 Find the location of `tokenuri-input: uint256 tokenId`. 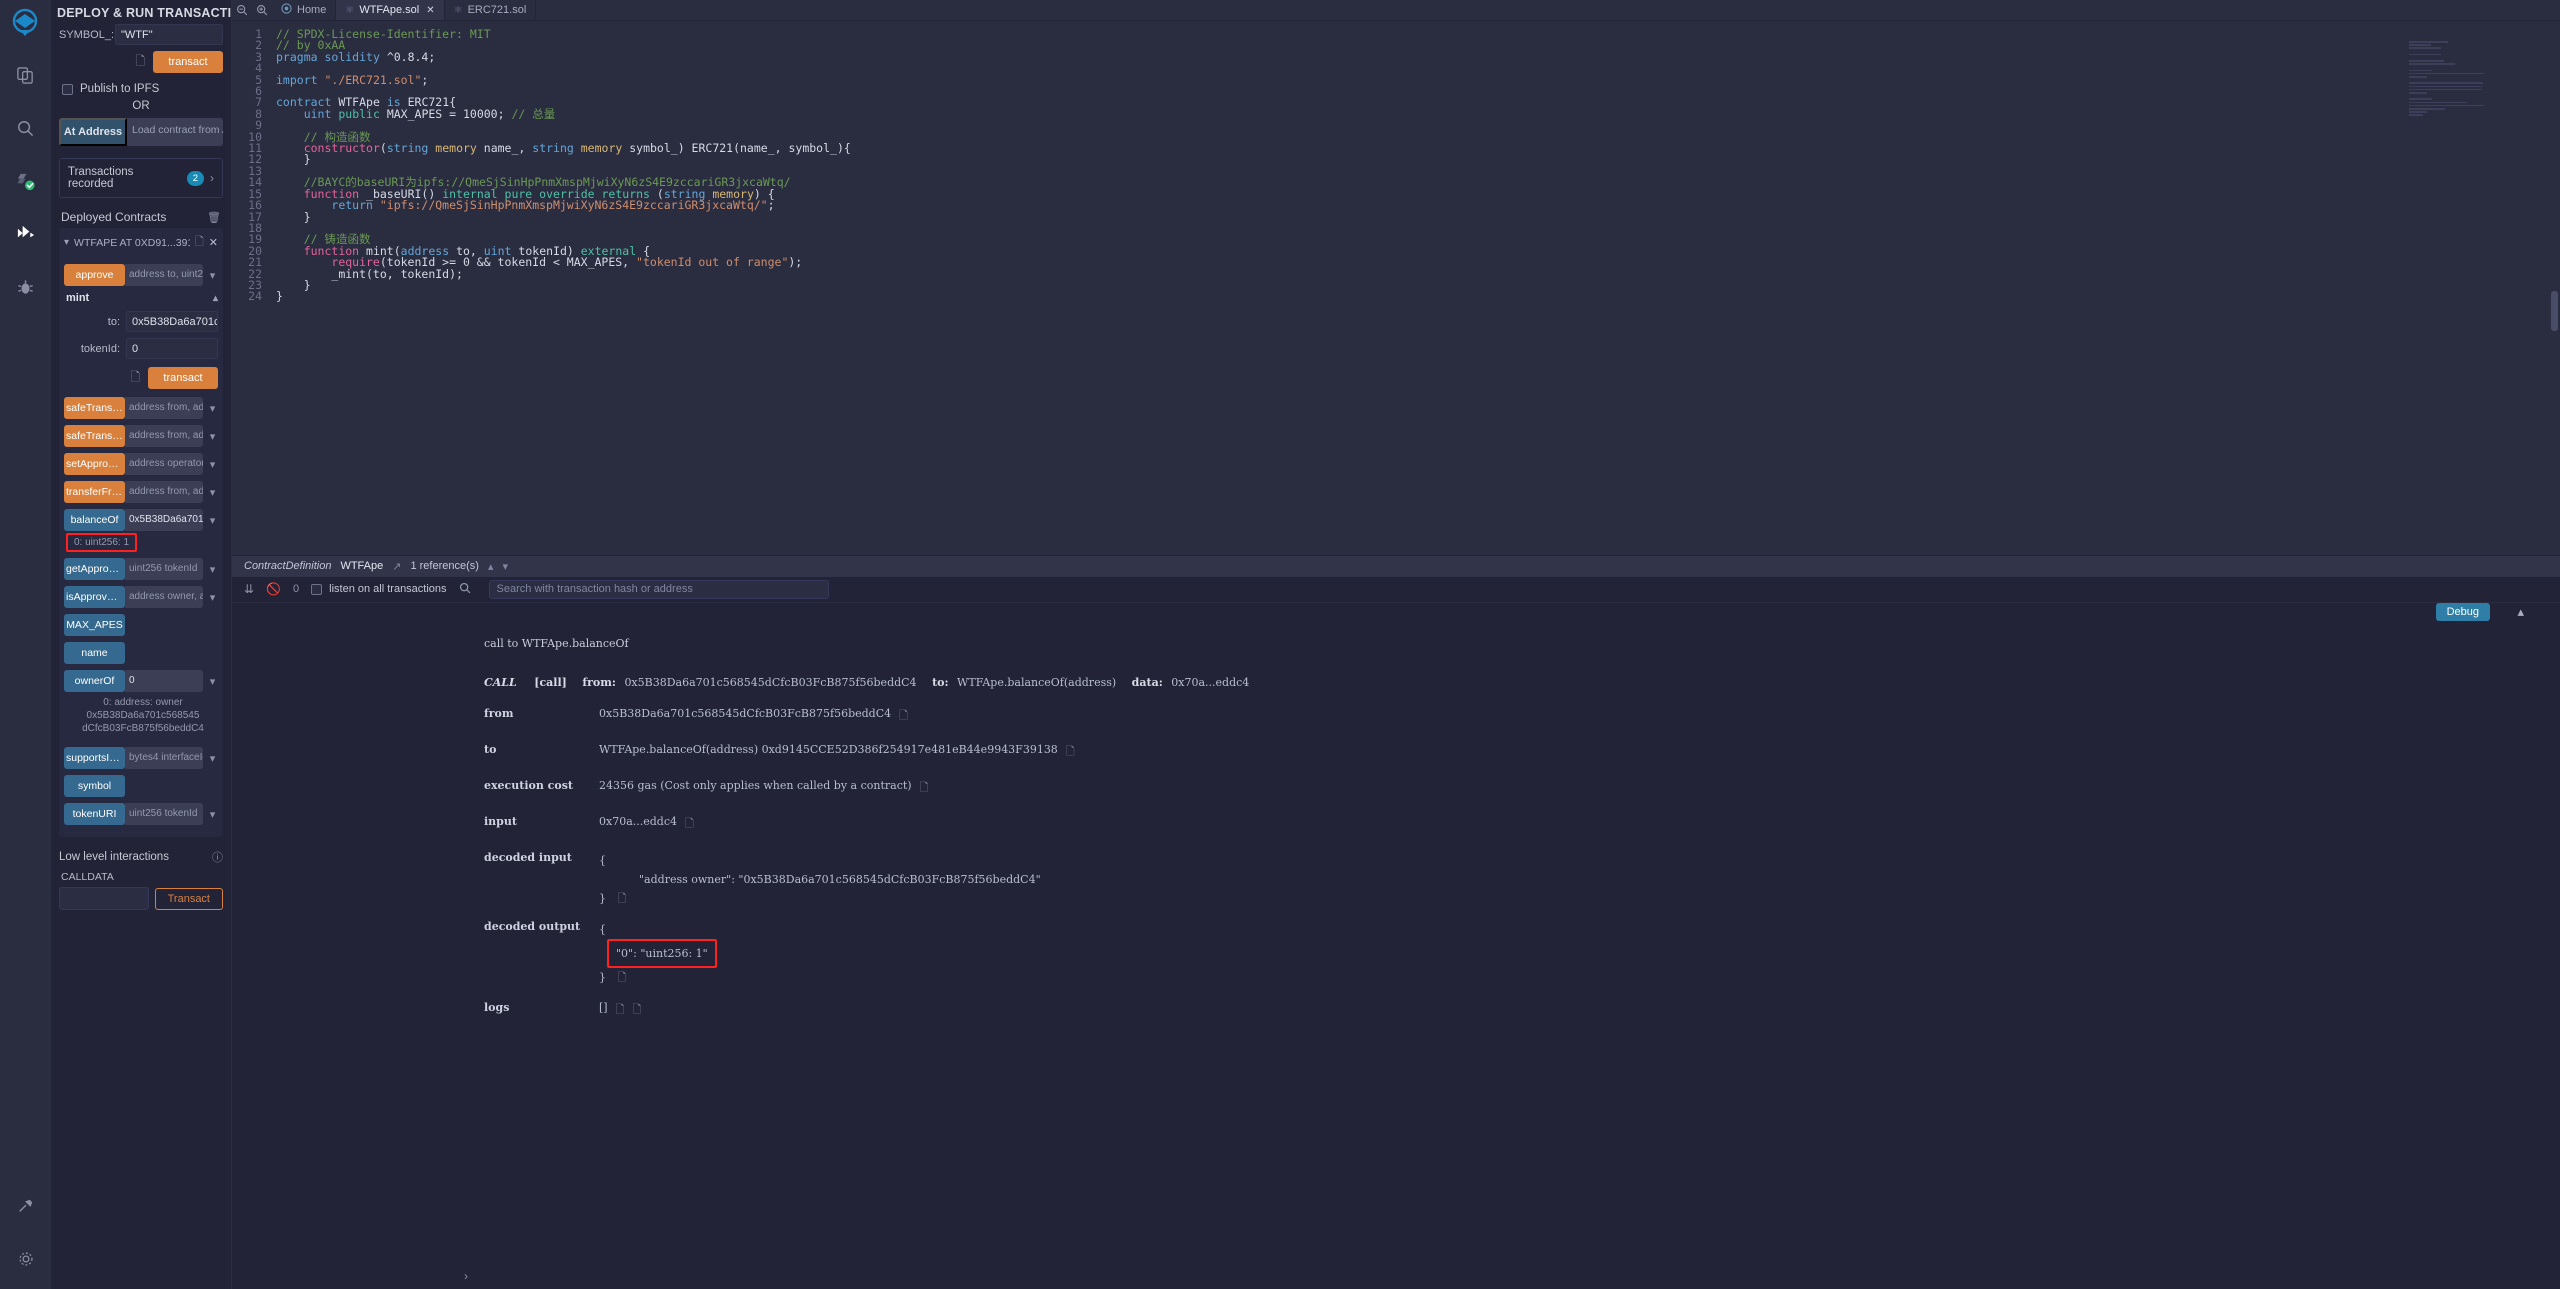

tokenuri-input: uint256 tokenId is located at coordinates (164, 814).